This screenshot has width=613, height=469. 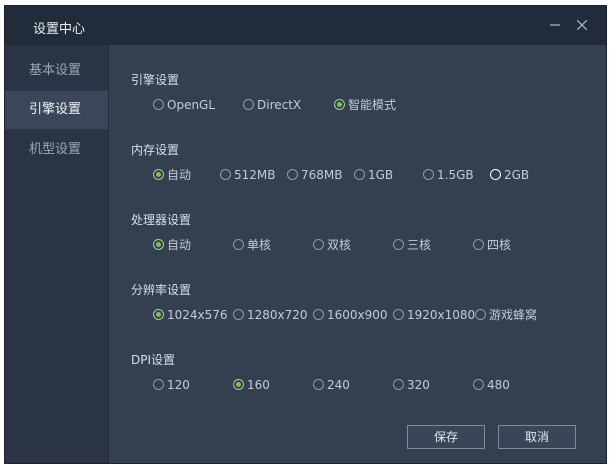 What do you see at coordinates (332, 245) in the screenshot?
I see `cpu-option-dual: 双核` at bounding box center [332, 245].